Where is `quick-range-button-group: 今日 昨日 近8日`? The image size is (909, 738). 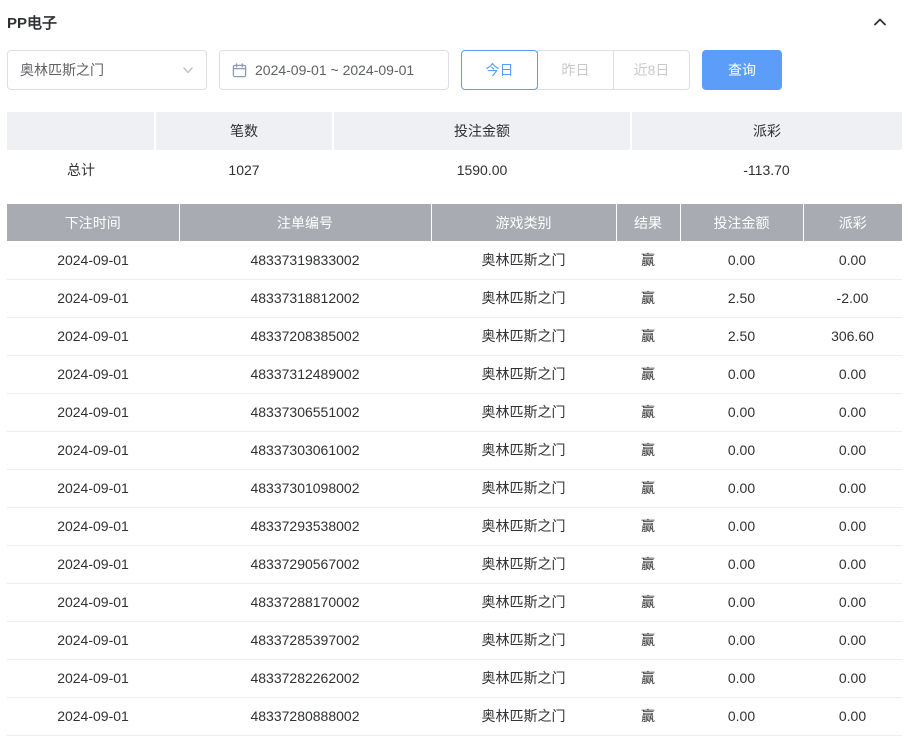
quick-range-button-group: 今日 昨日 近8日 is located at coordinates (575, 70).